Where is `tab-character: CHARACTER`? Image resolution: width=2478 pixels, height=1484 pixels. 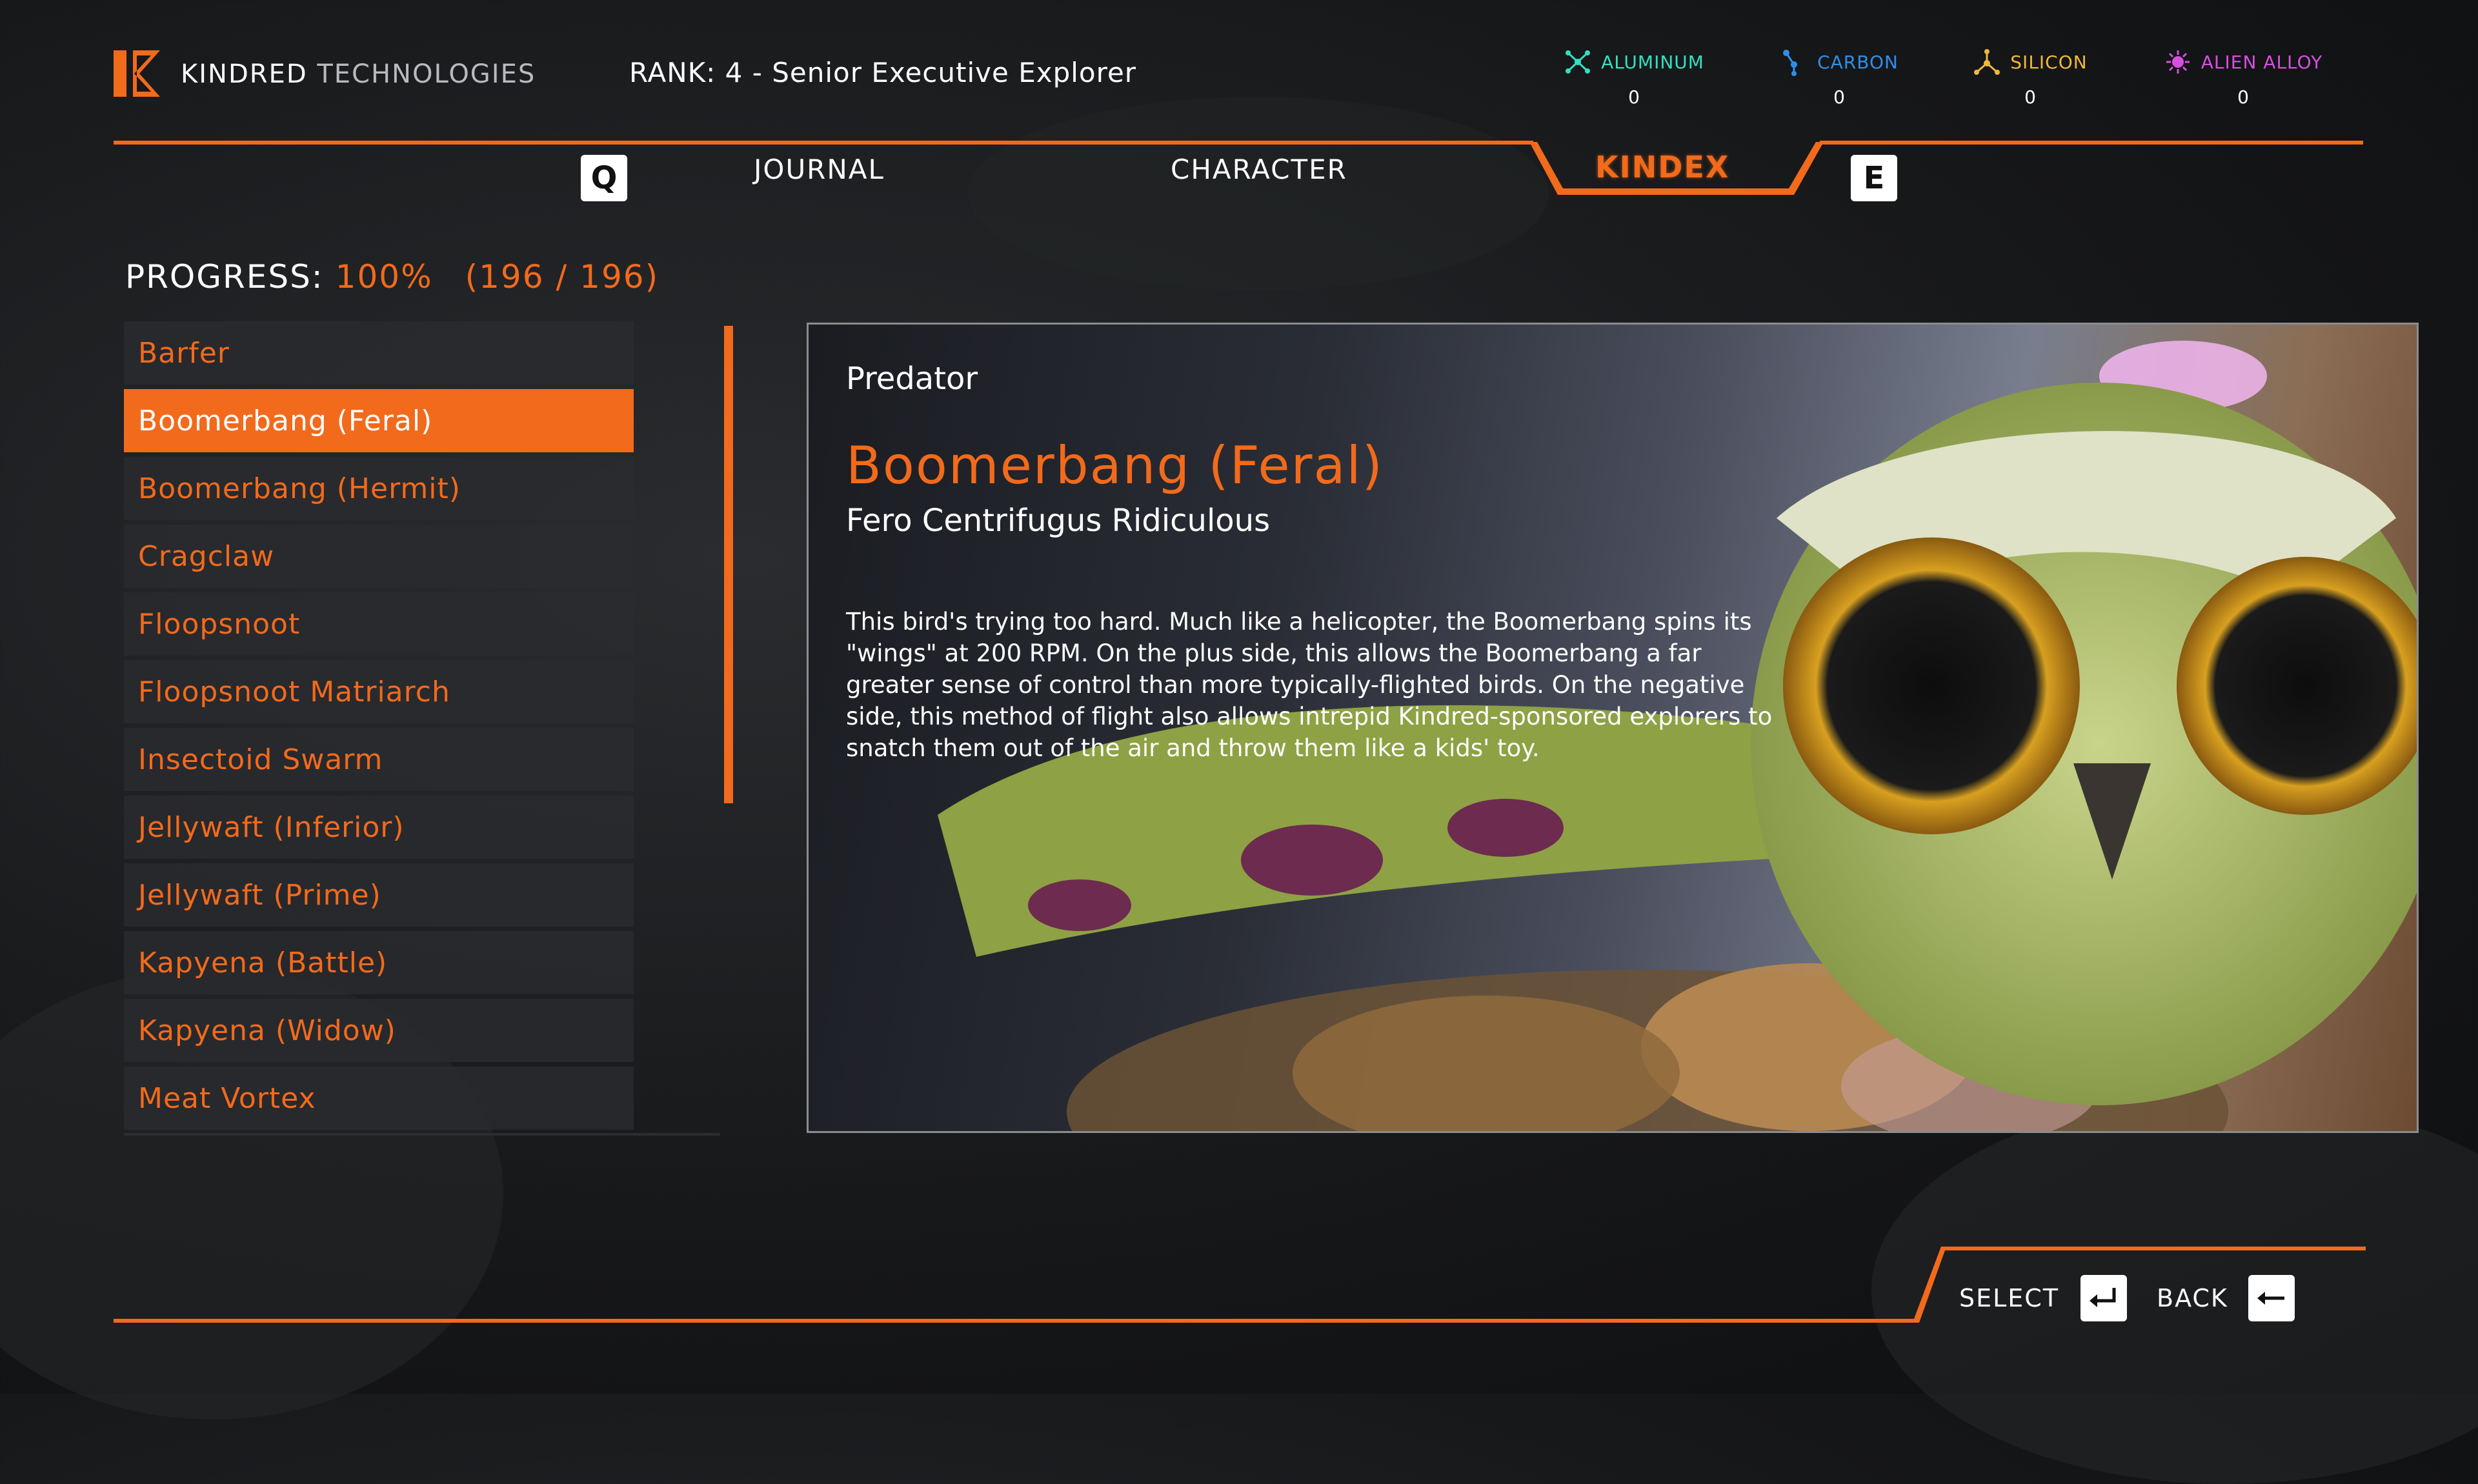 tab-character: CHARACTER is located at coordinates (1259, 169).